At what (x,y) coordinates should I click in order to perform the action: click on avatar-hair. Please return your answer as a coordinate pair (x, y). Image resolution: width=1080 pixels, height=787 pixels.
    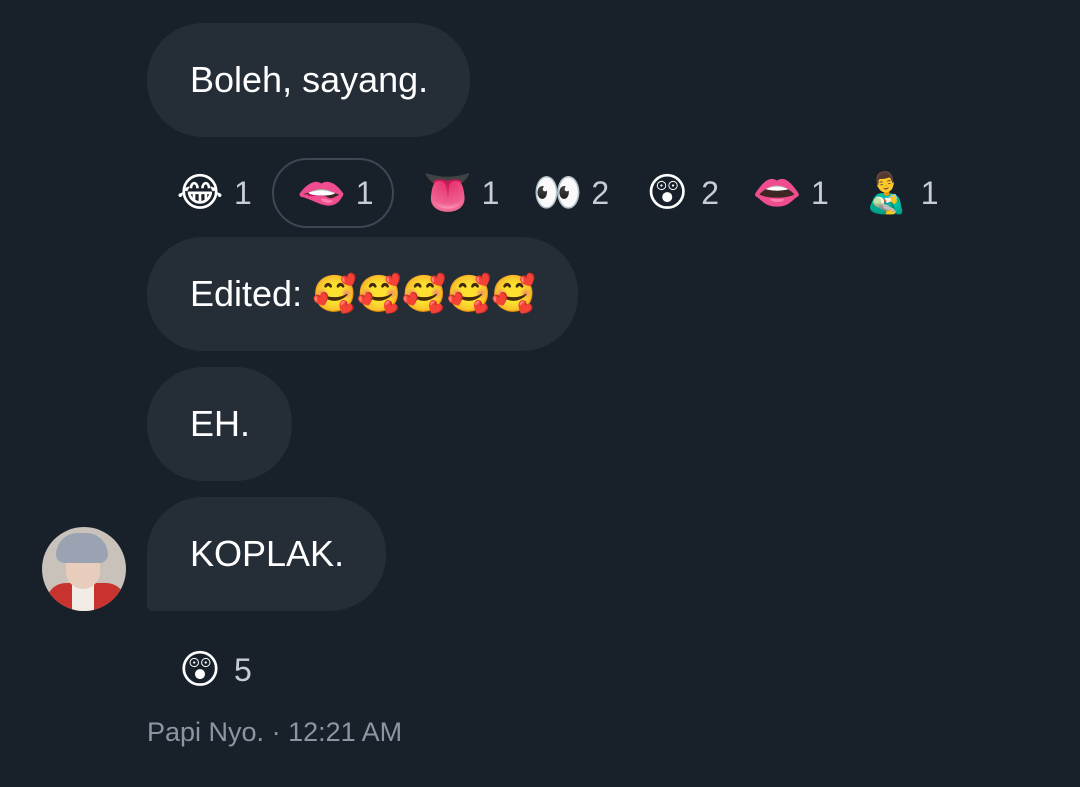
    Looking at the image, I should click on (82, 548).